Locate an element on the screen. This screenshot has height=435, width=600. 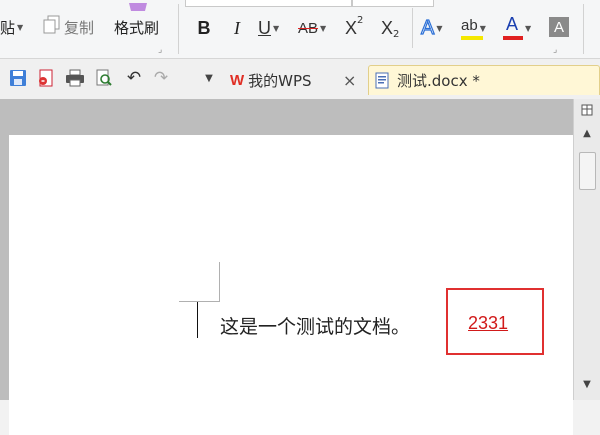
font-color-button: A ▼ is located at coordinates (517, 28).